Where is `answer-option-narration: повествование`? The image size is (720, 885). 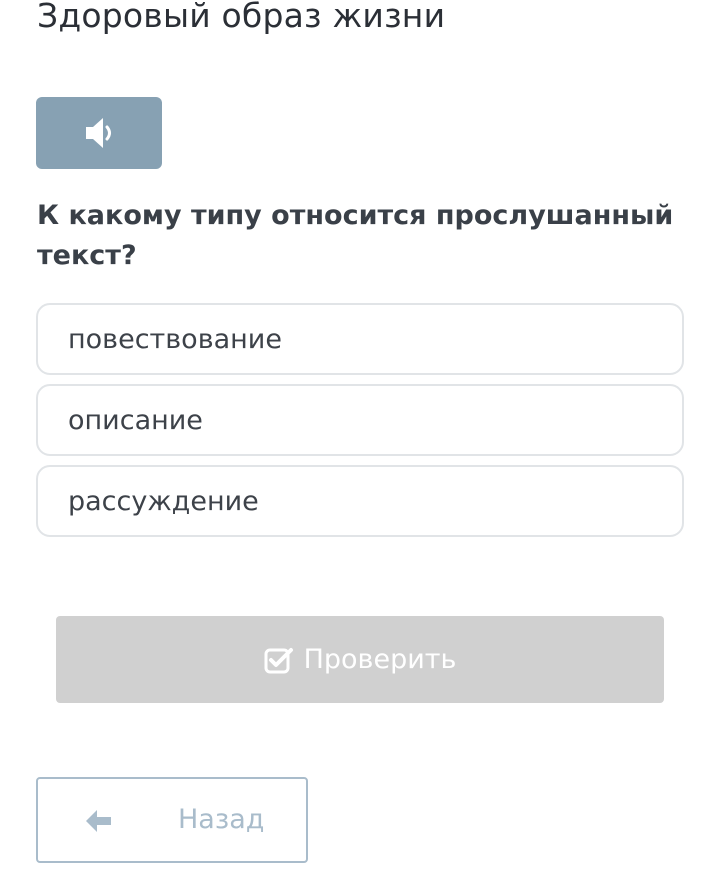 answer-option-narration: повествование is located at coordinates (360, 339).